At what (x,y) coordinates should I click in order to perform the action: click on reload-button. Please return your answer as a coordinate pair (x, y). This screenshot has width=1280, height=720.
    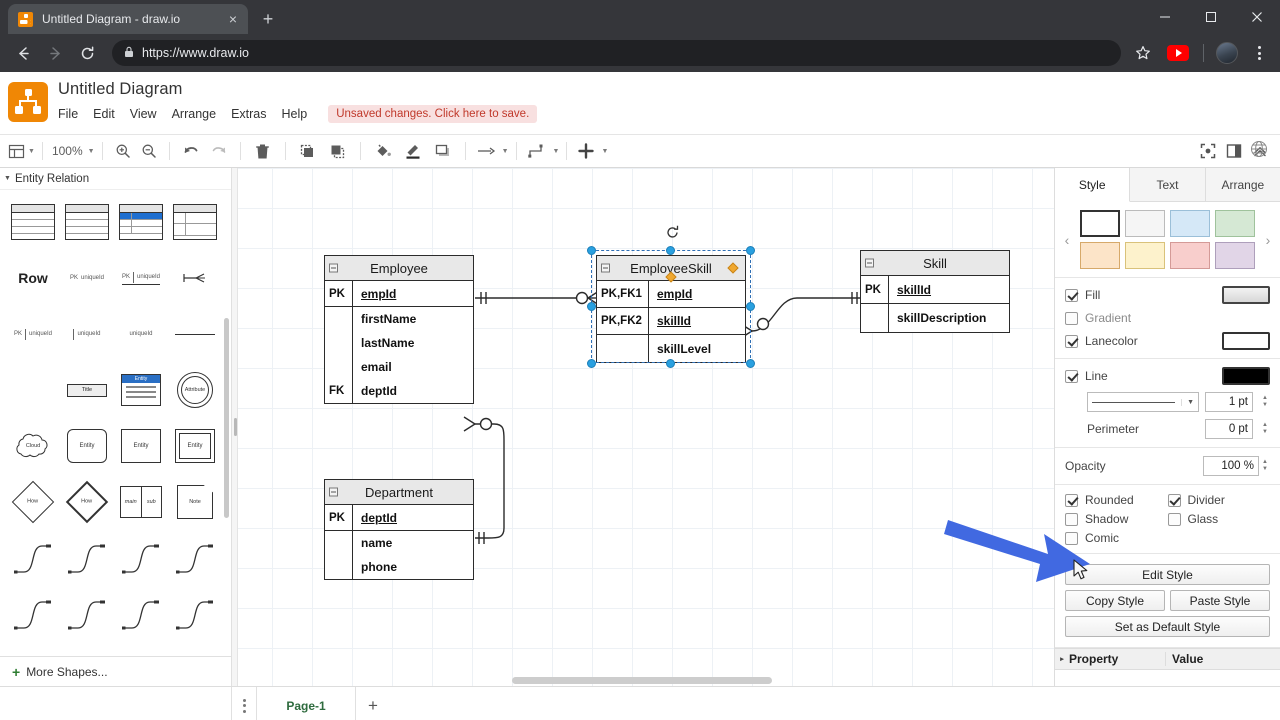
    Looking at the image, I should click on (87, 53).